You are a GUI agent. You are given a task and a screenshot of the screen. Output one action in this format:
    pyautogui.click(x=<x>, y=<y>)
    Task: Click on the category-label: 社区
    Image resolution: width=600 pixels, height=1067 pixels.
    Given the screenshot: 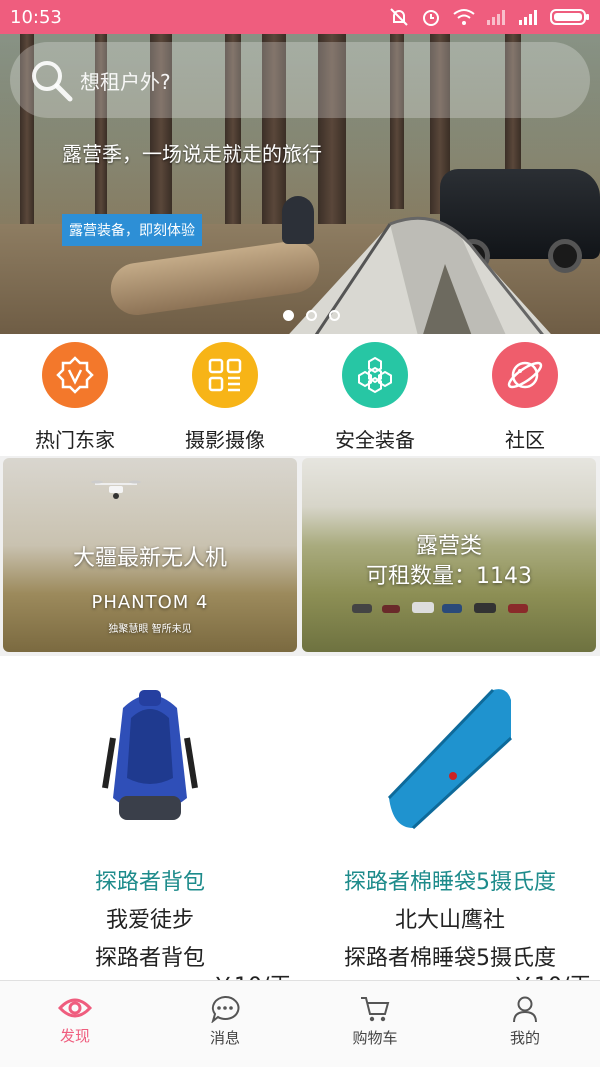 What is the action you would take?
    pyautogui.click(x=525, y=440)
    